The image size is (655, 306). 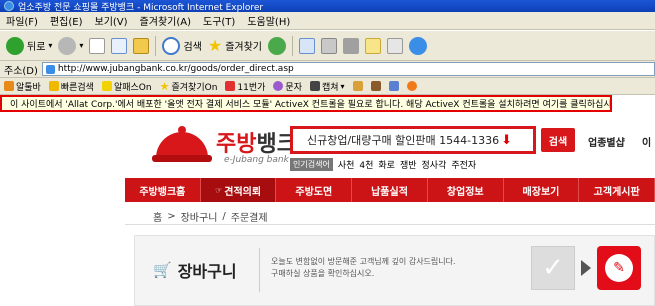 I want to click on link-11st: 11번가, so click(x=245, y=86).